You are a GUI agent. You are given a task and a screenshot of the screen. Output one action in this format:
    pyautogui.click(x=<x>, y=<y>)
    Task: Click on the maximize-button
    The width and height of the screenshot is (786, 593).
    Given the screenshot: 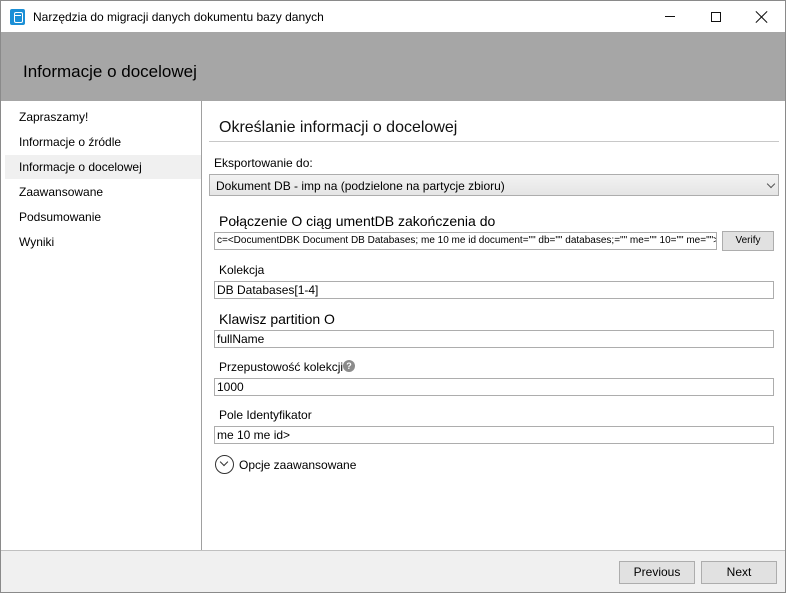 What is the action you would take?
    pyautogui.click(x=716, y=16)
    